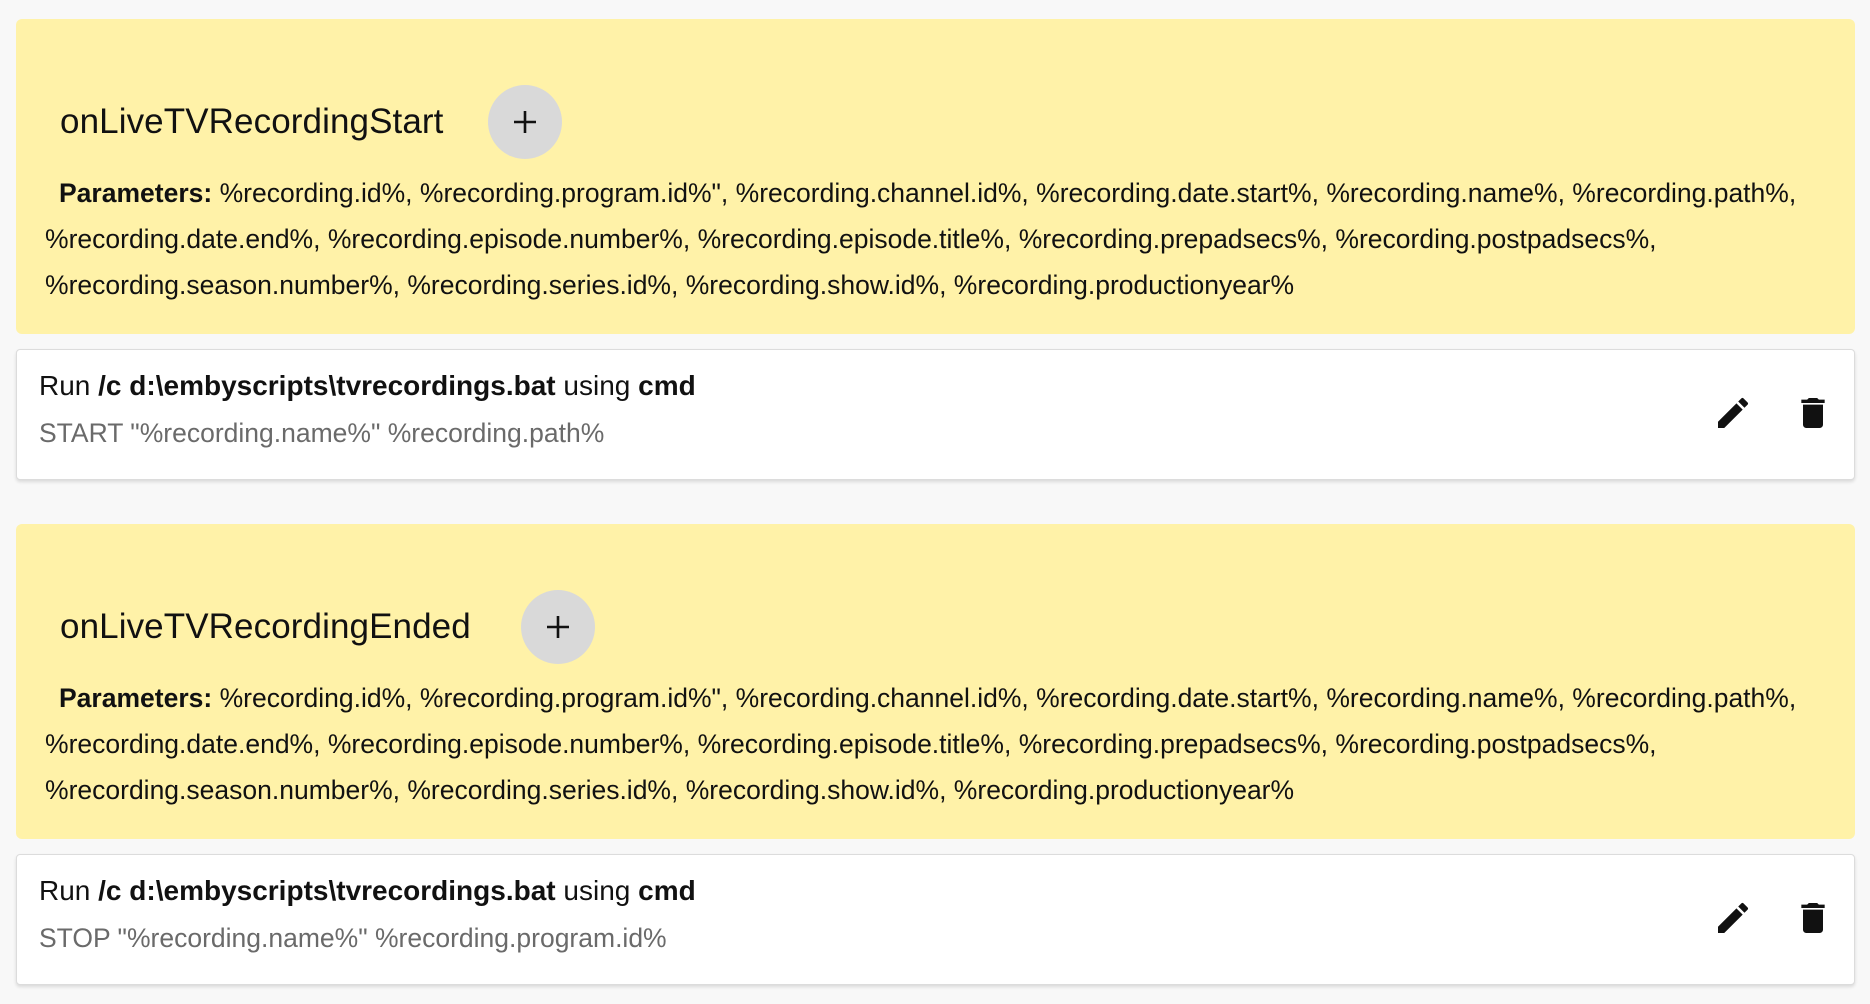  What do you see at coordinates (265, 626) in the screenshot?
I see `event-title: onLiveTVRecordingEnded` at bounding box center [265, 626].